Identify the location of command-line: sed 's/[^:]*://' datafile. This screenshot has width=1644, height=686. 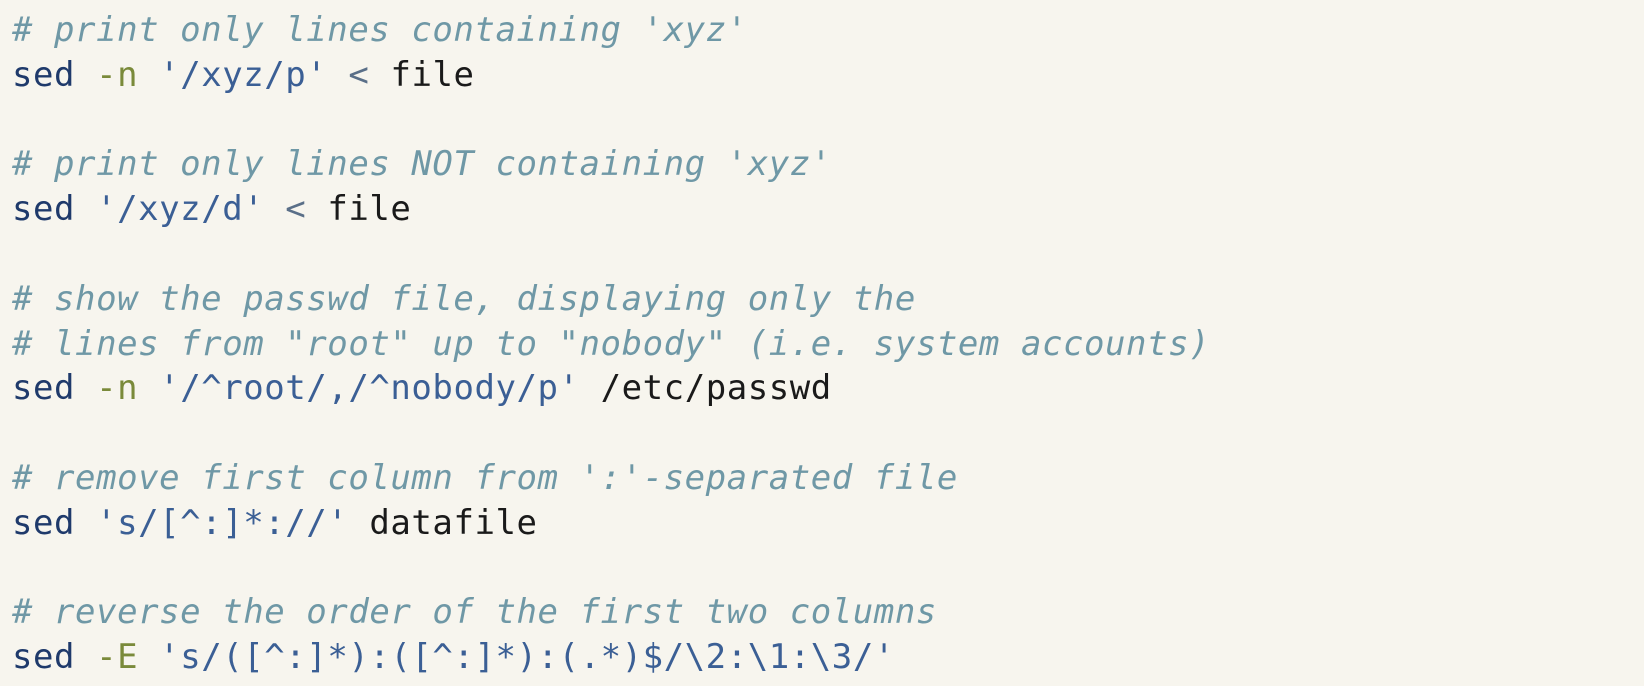
(611, 523).